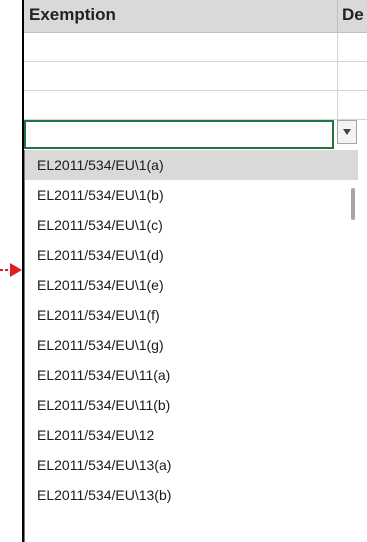 Image resolution: width=367 pixels, height=542 pixels. I want to click on column-gridline, so click(337, 76).